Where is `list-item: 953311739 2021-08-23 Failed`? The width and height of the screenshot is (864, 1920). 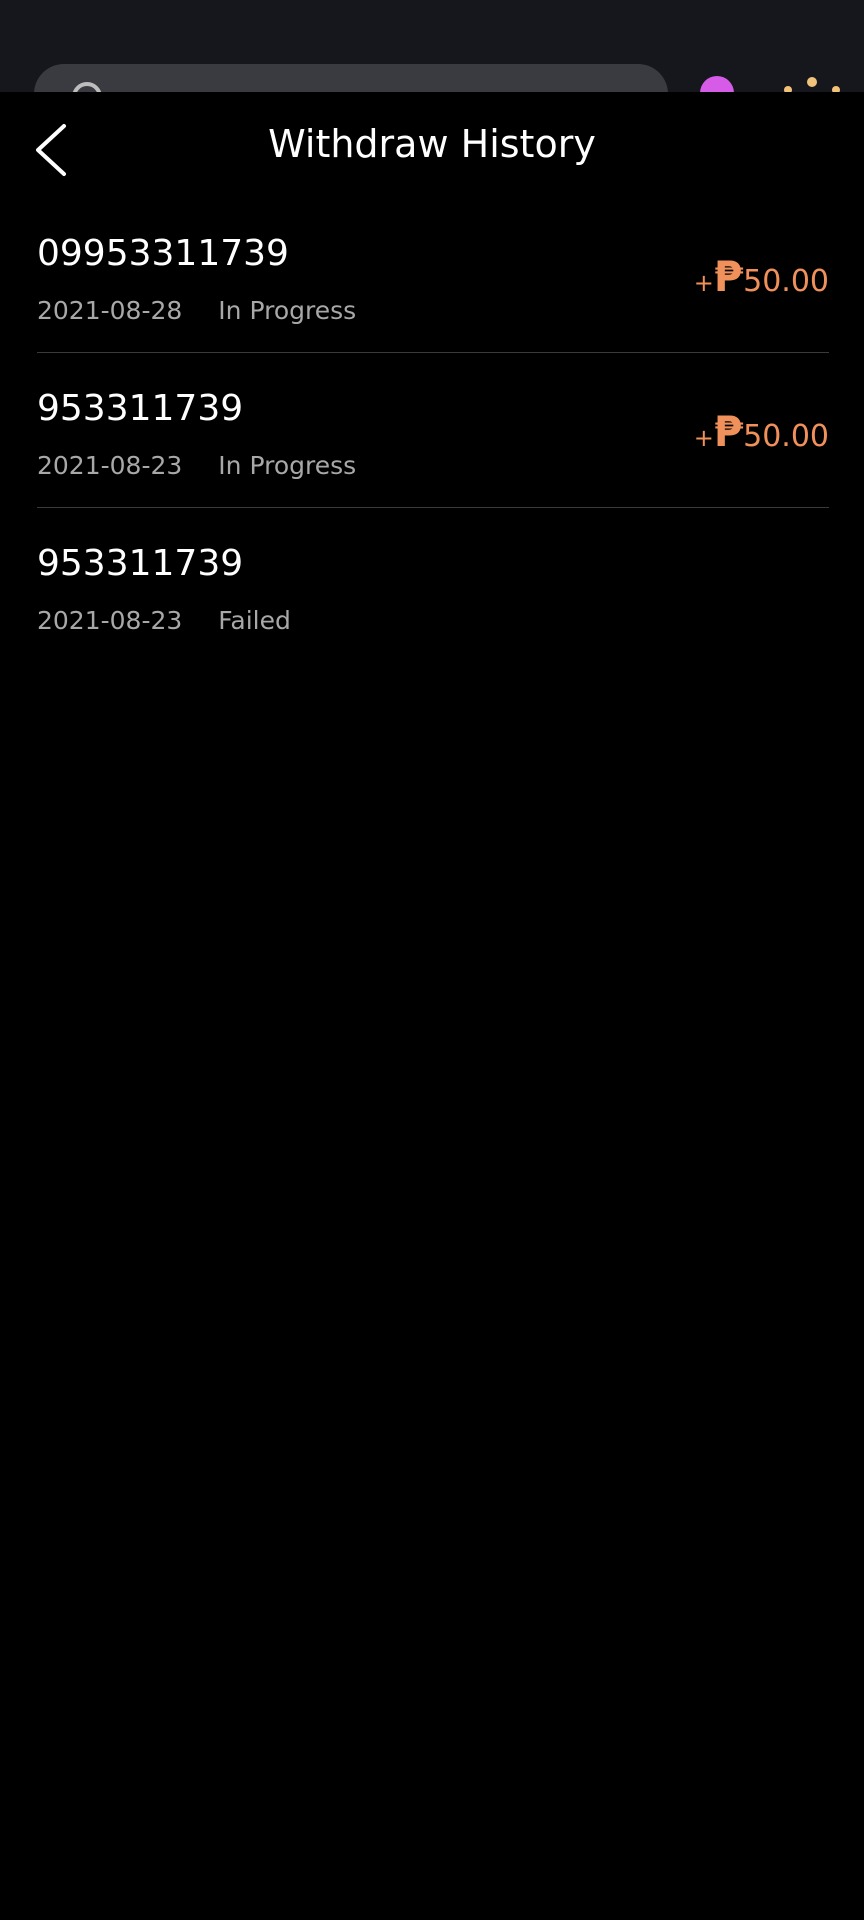 list-item: 953311739 2021-08-23 Failed is located at coordinates (433, 585).